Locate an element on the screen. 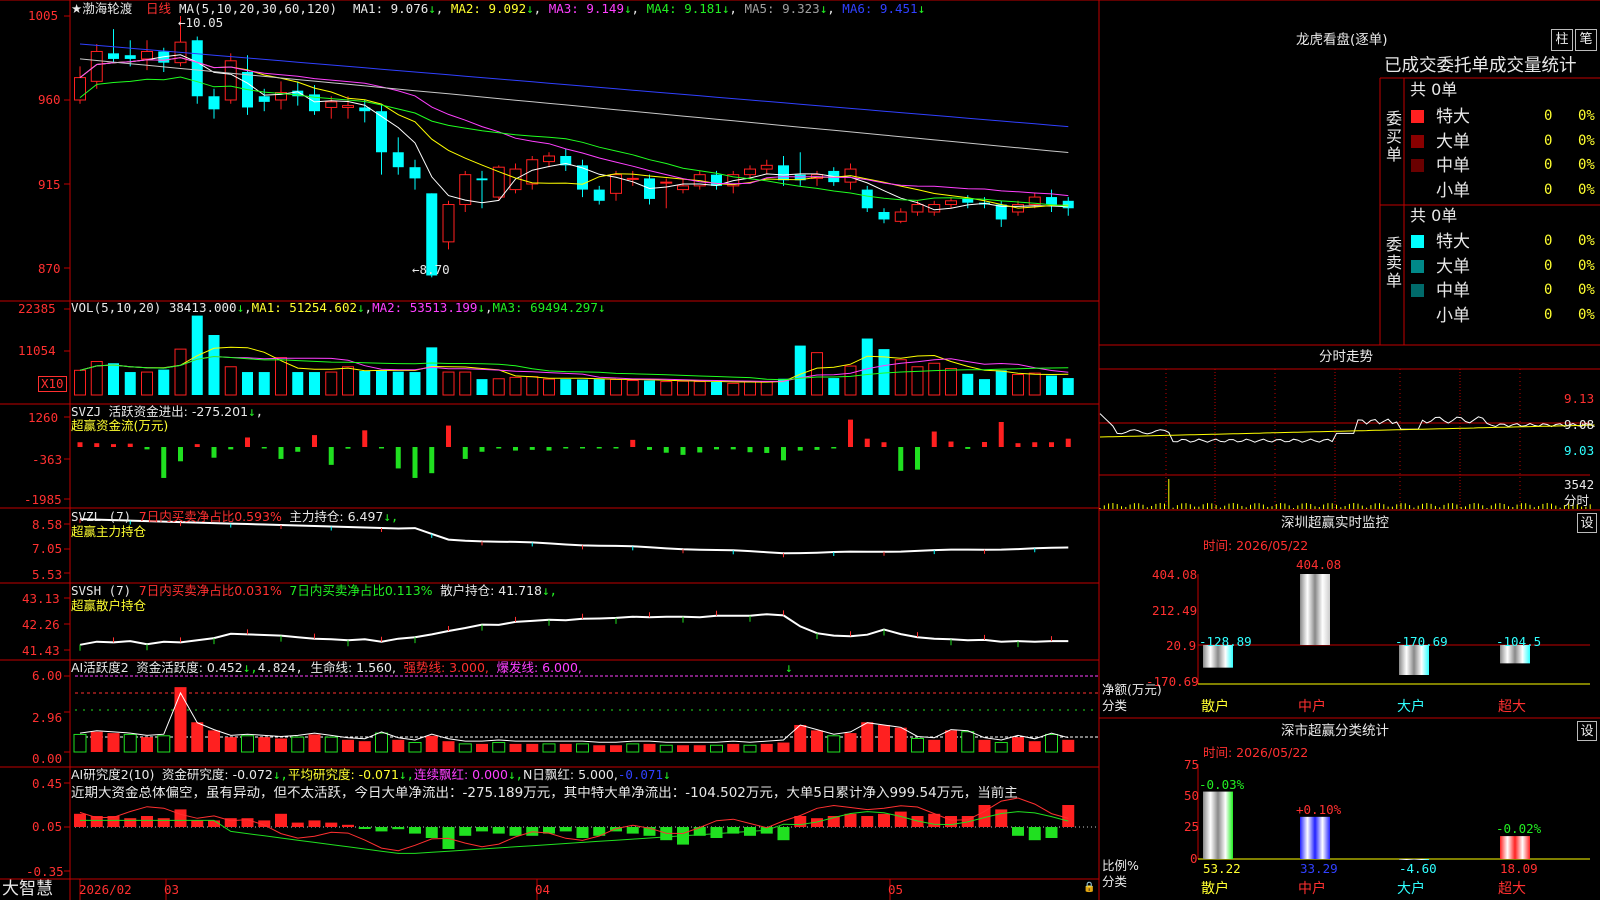  order-size-label: 大单 is located at coordinates (1453, 141).